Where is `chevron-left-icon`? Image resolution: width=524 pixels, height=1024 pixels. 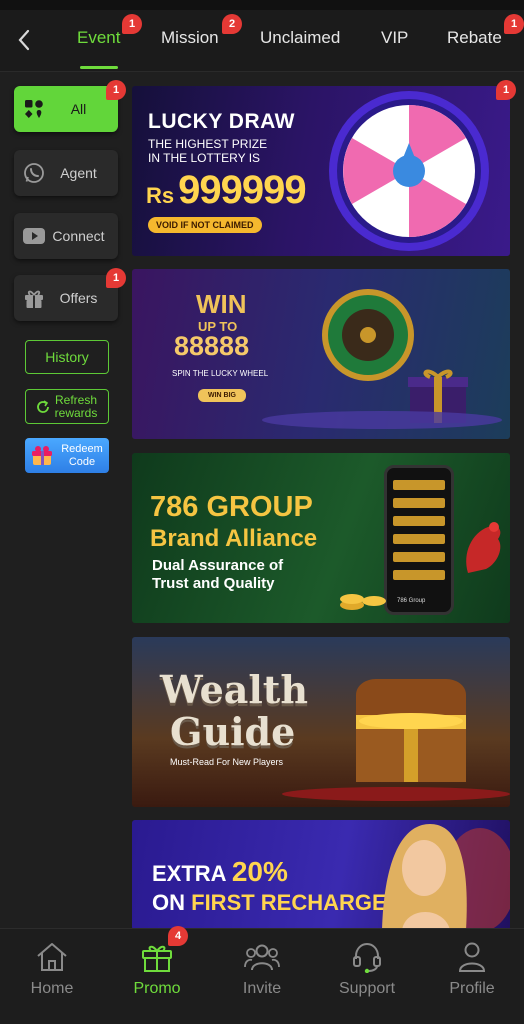
chevron-left-icon is located at coordinates (24, 40).